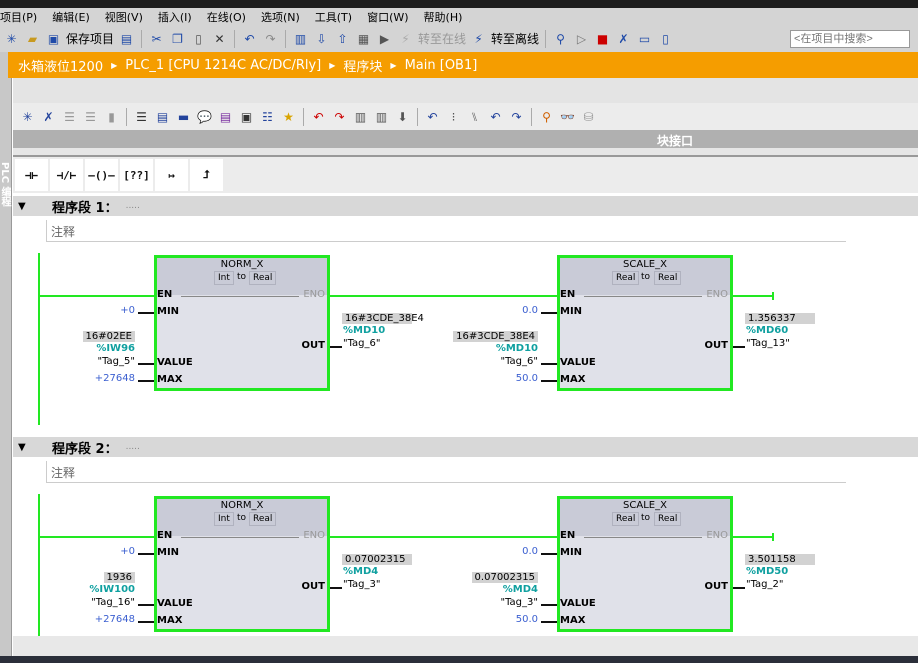 The image size is (918, 663). I want to click on plc-programming-side-tab: PLC 编程, so click(6, 357).